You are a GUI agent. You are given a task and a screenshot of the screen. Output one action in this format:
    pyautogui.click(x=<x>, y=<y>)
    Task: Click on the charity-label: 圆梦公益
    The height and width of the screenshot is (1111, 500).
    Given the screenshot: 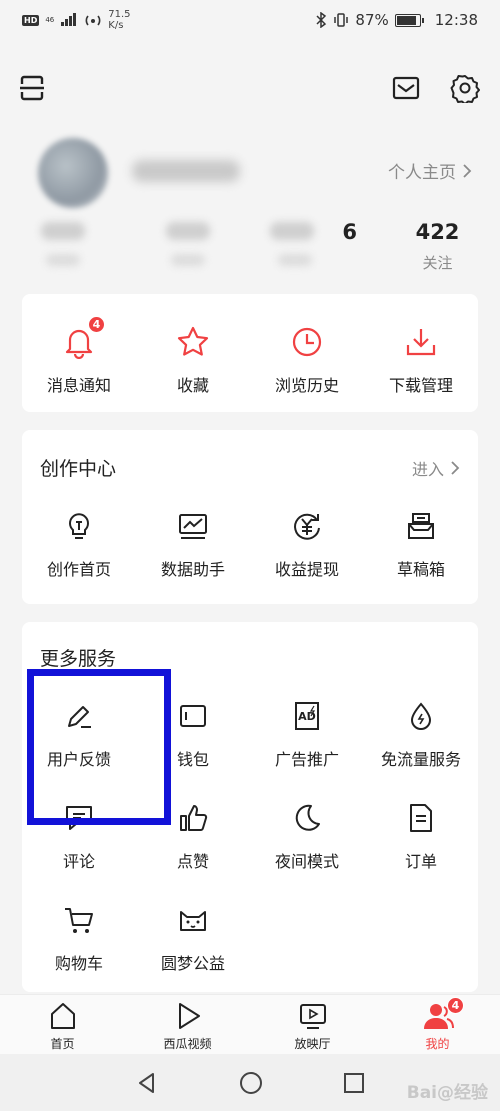 What is the action you would take?
    pyautogui.click(x=192, y=963)
    